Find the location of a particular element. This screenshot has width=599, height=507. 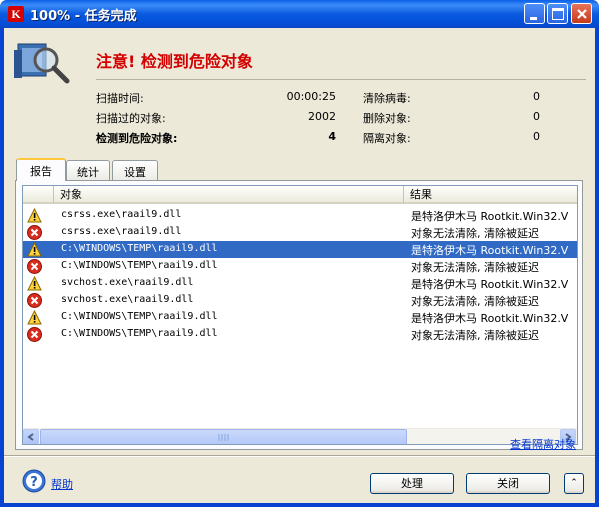

collapse-button: ⌃ is located at coordinates (574, 483).